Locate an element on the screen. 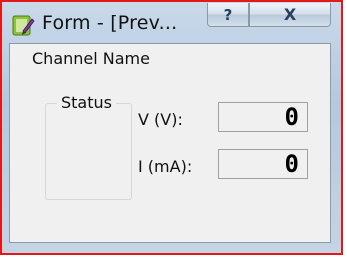 This screenshot has width=347, height=259. close-button: X is located at coordinates (290, 15).